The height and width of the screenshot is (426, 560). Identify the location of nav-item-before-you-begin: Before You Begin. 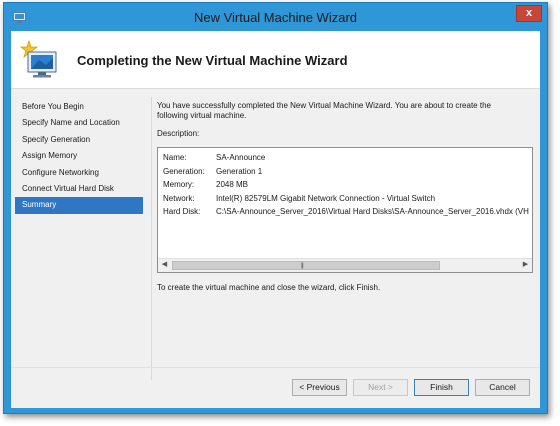
(79, 107).